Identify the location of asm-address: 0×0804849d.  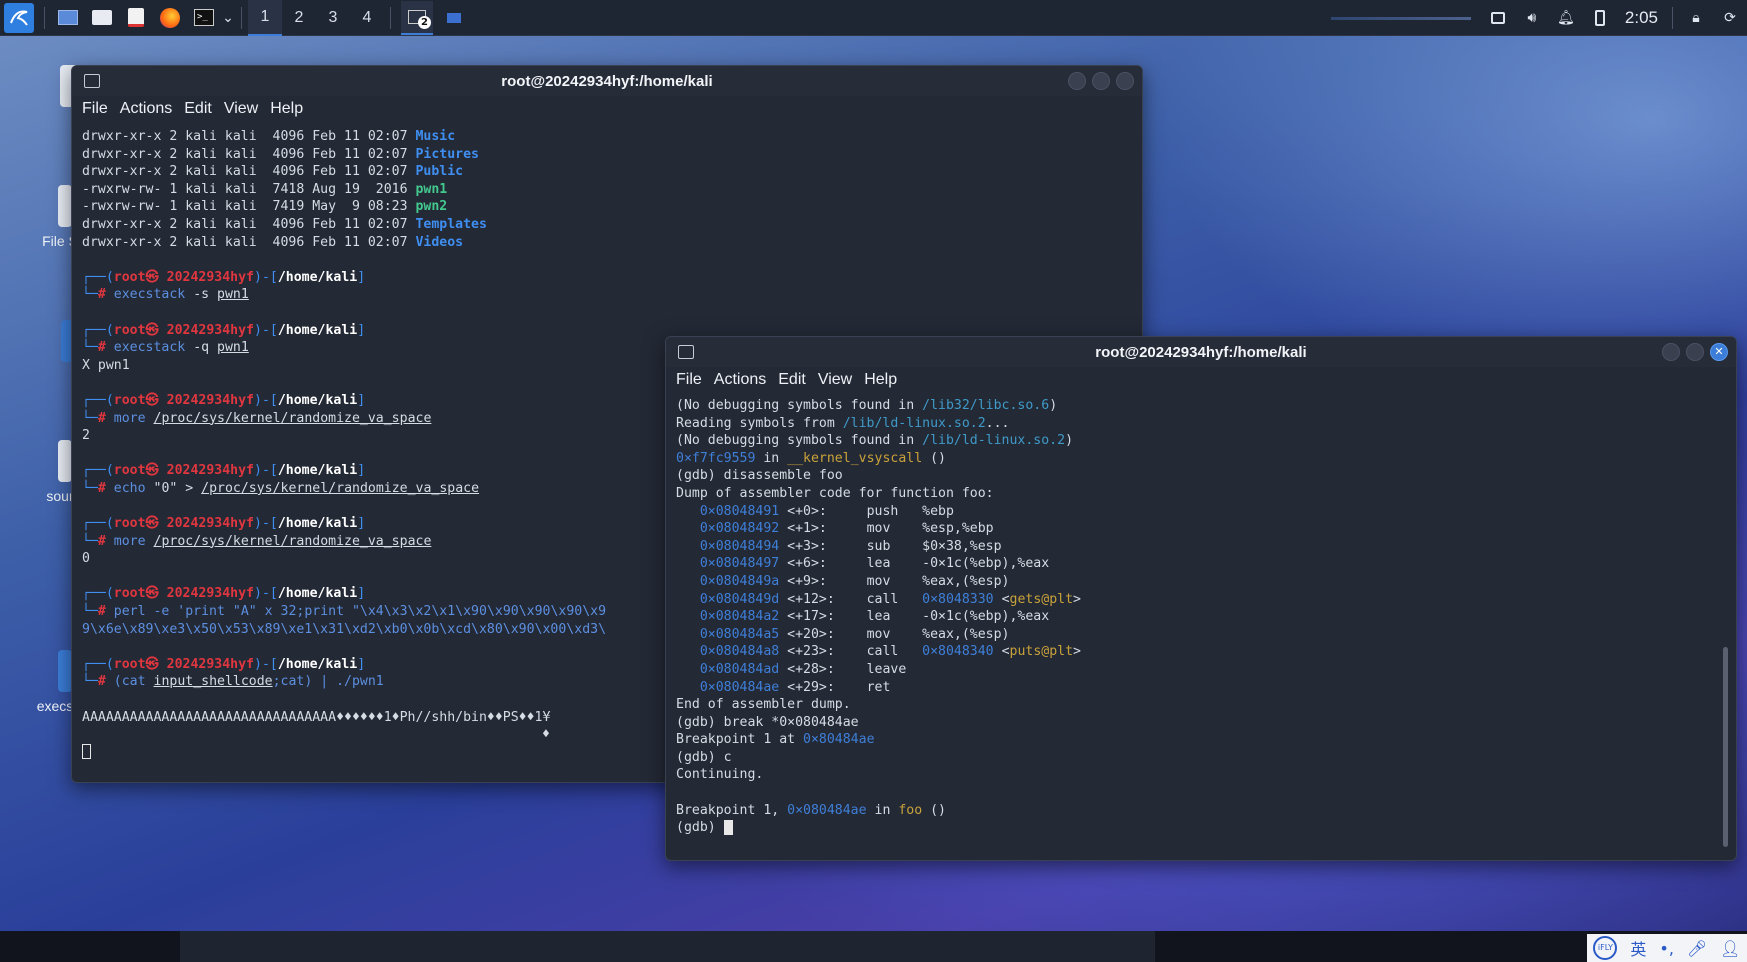
(739, 599).